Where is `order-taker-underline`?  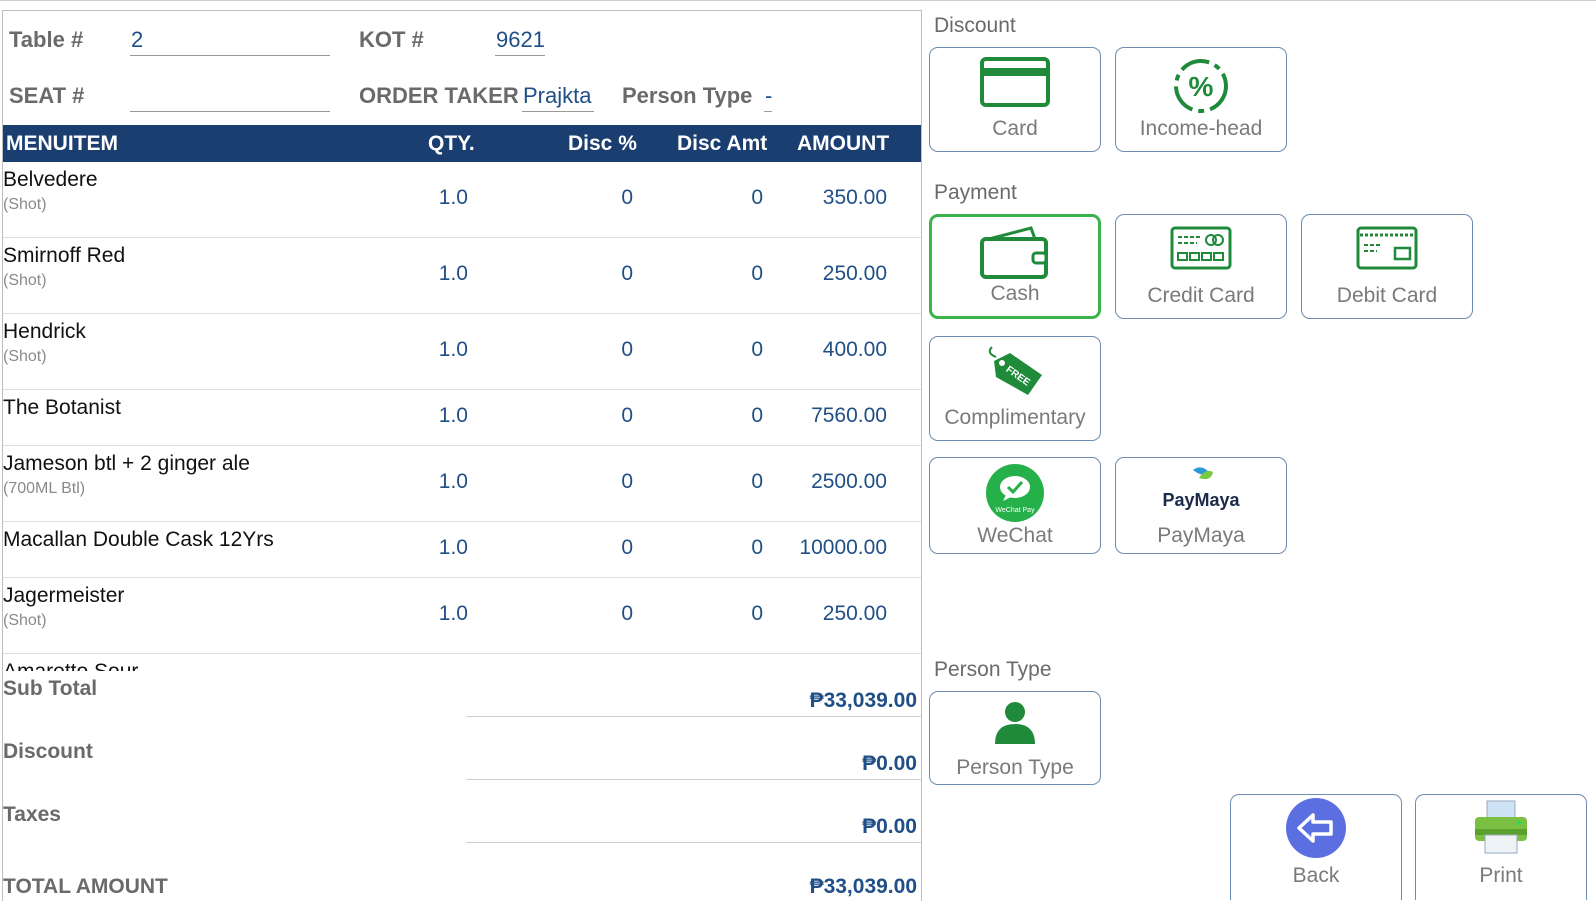
order-taker-underline is located at coordinates (558, 111).